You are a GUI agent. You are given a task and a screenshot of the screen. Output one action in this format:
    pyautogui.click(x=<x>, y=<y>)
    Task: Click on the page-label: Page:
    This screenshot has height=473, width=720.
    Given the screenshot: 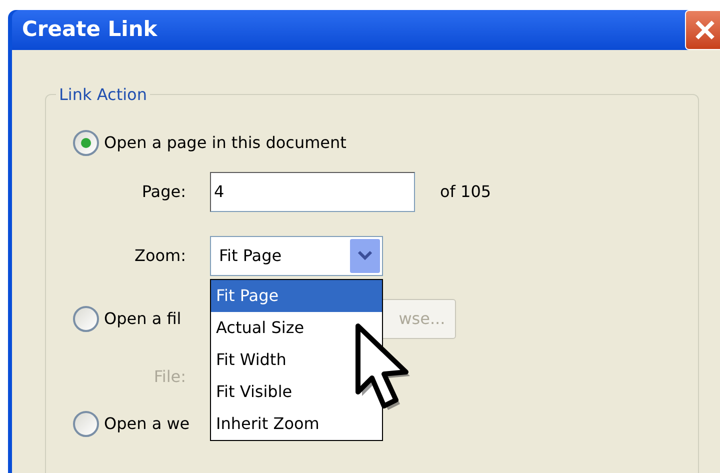 What is the action you would take?
    pyautogui.click(x=163, y=192)
    